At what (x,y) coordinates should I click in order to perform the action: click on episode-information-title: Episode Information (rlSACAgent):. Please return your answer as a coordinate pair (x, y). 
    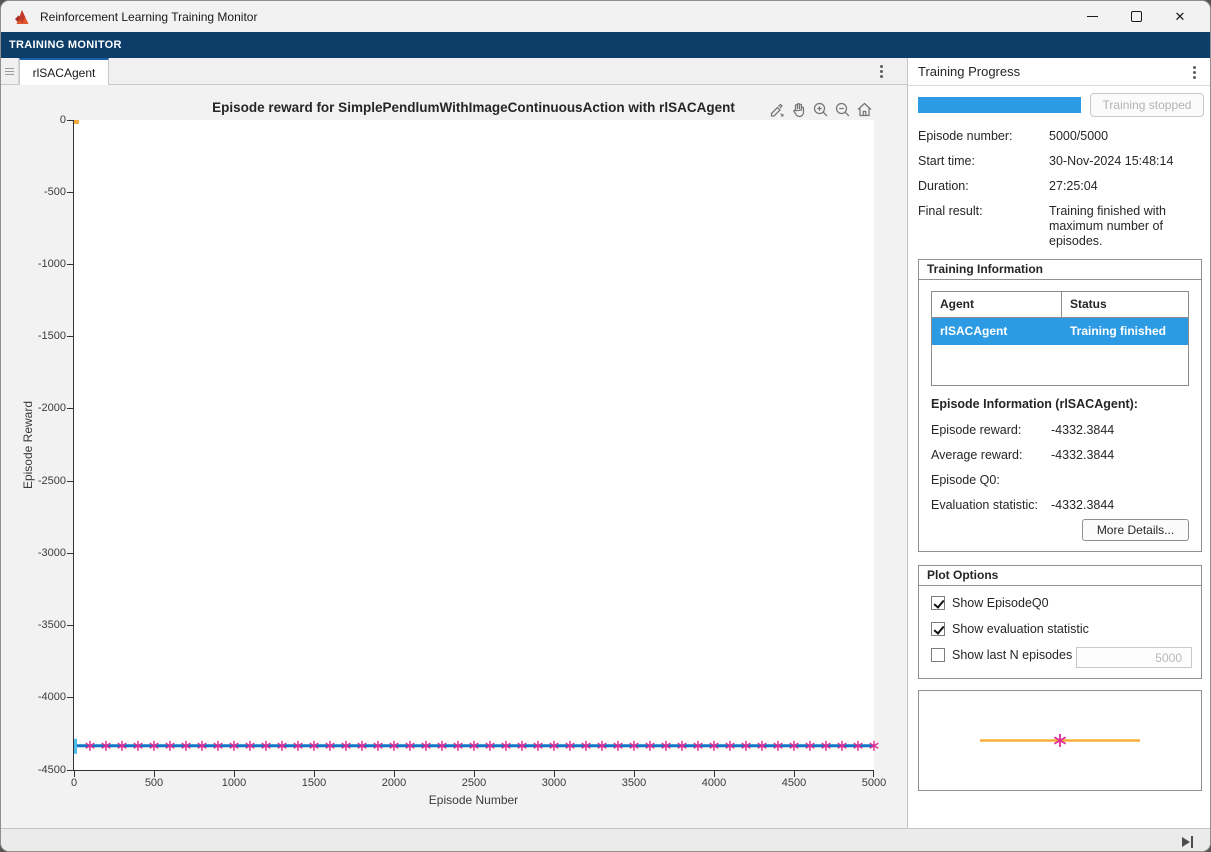
    Looking at the image, I should click on (1034, 404).